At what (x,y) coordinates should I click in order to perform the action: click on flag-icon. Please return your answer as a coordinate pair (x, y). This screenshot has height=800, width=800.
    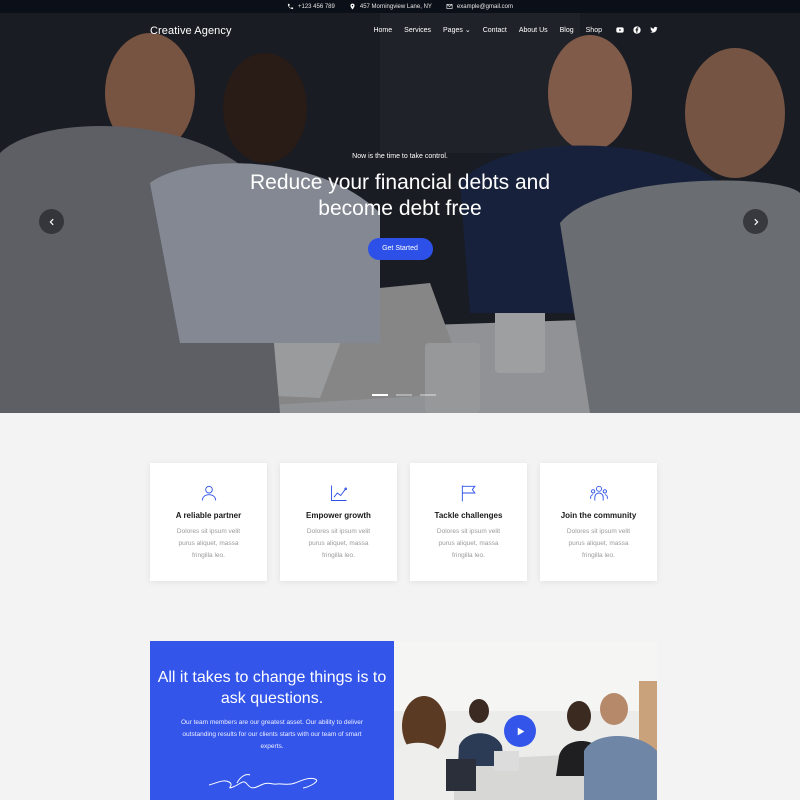
    Looking at the image, I should click on (469, 493).